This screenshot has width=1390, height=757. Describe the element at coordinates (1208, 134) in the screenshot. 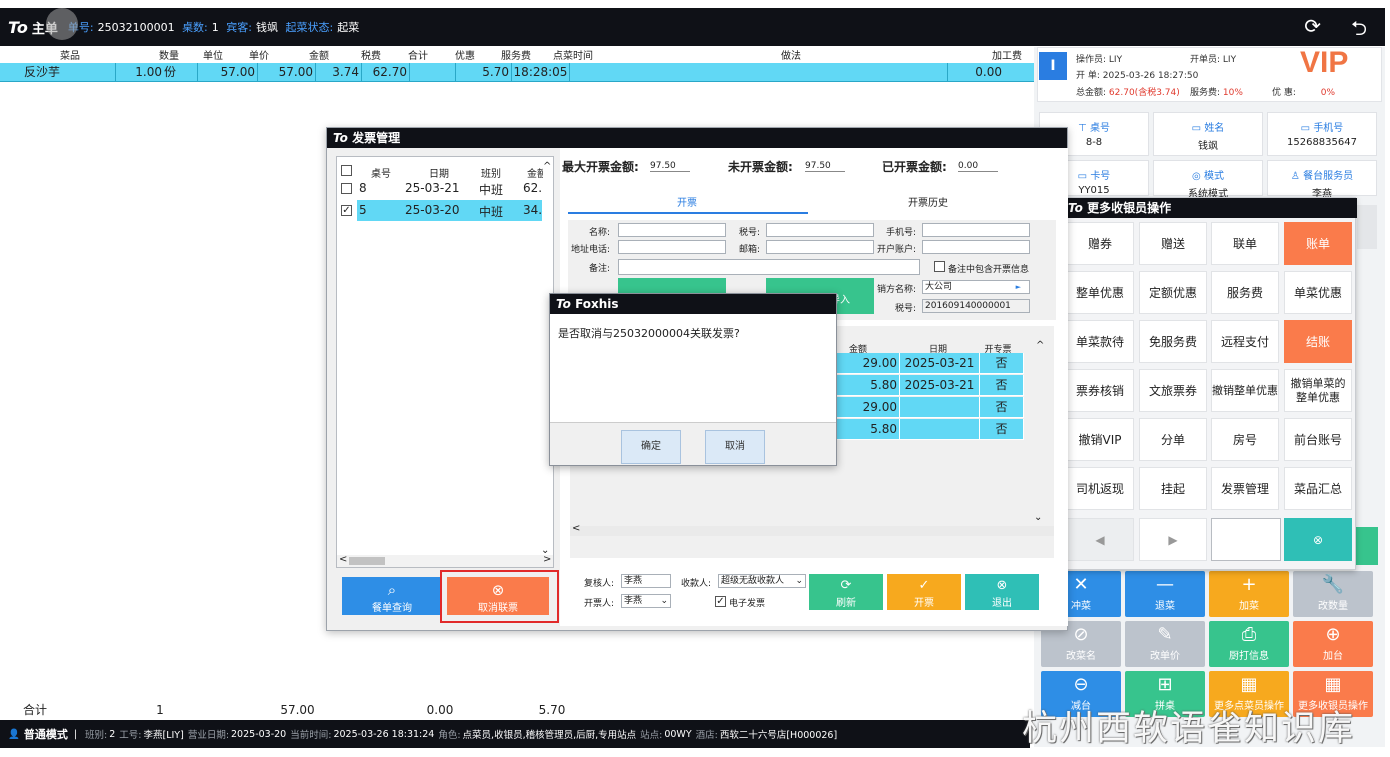

I see `card-name: ▭ 姓名 钱飒` at that location.